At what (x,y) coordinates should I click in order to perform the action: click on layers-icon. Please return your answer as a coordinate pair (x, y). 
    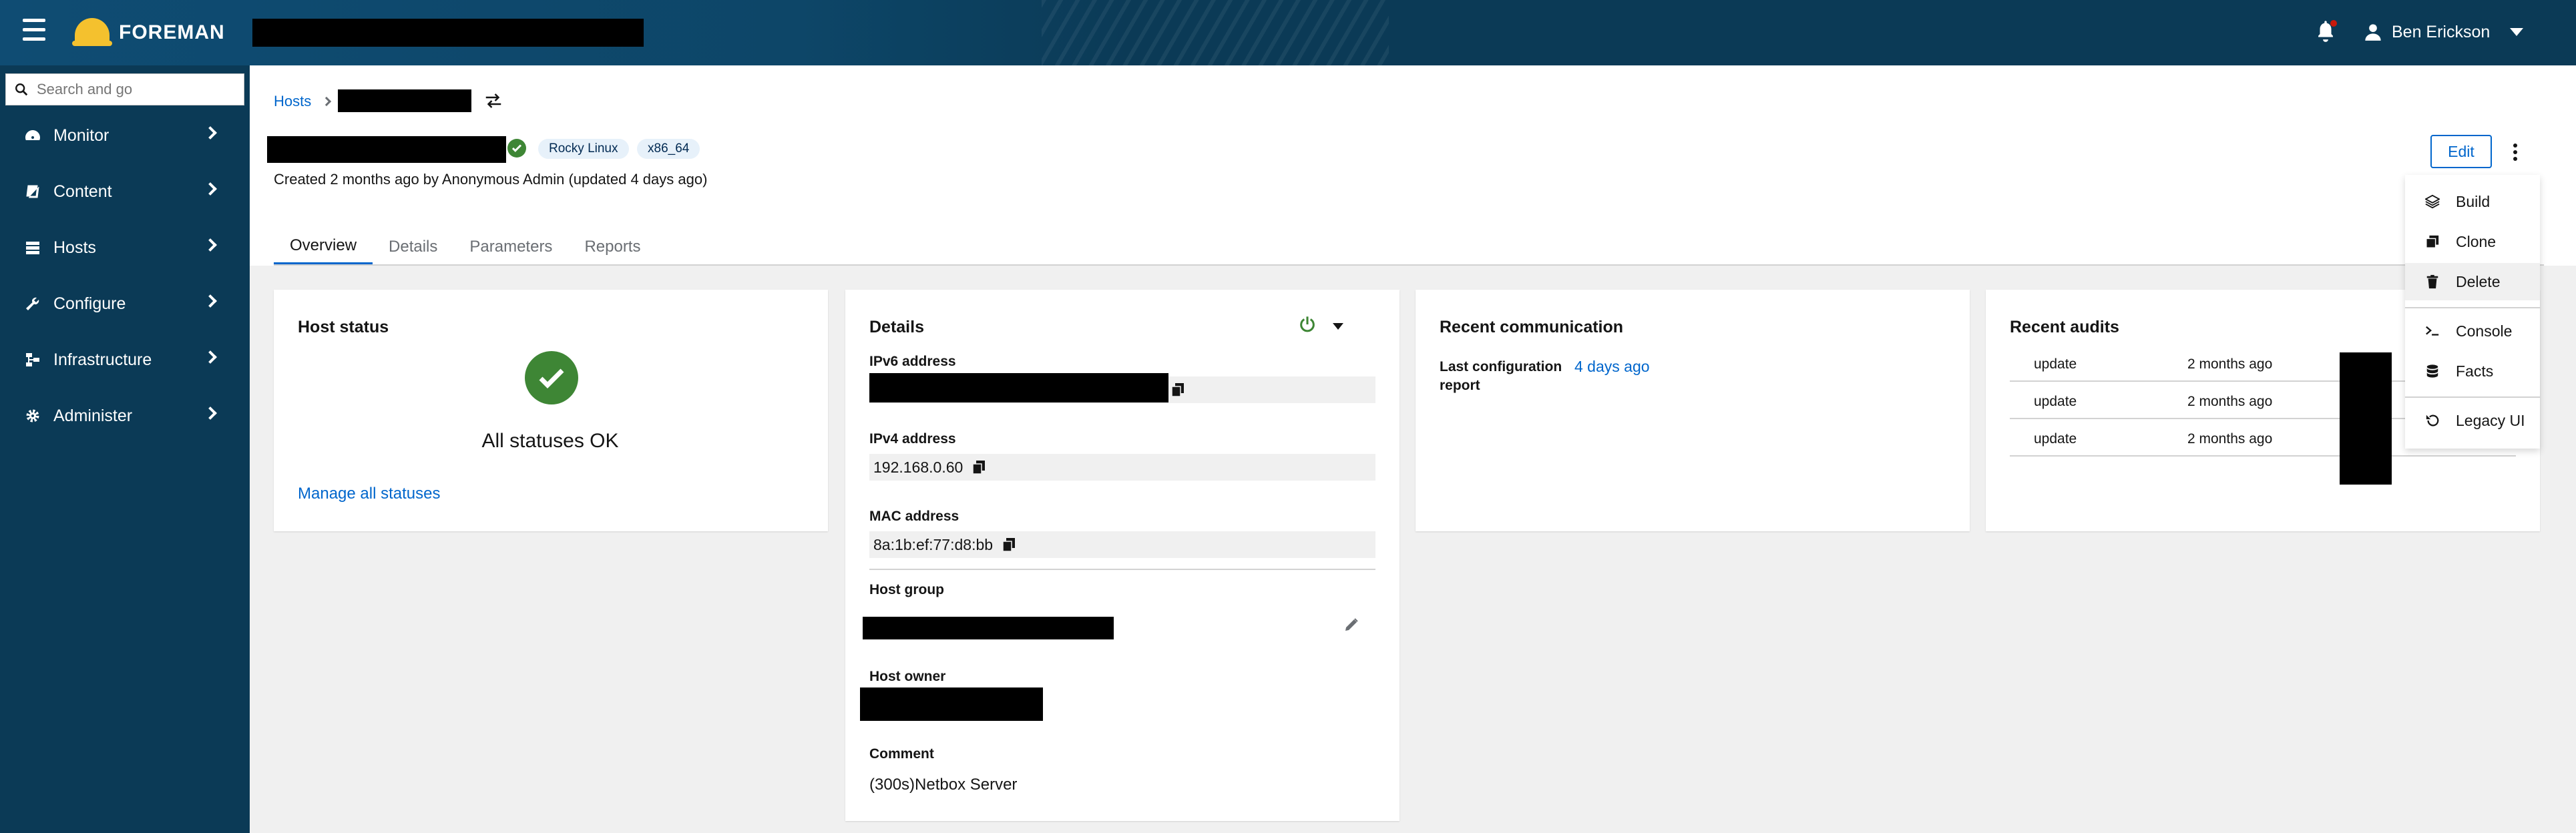
    Looking at the image, I should click on (2432, 201).